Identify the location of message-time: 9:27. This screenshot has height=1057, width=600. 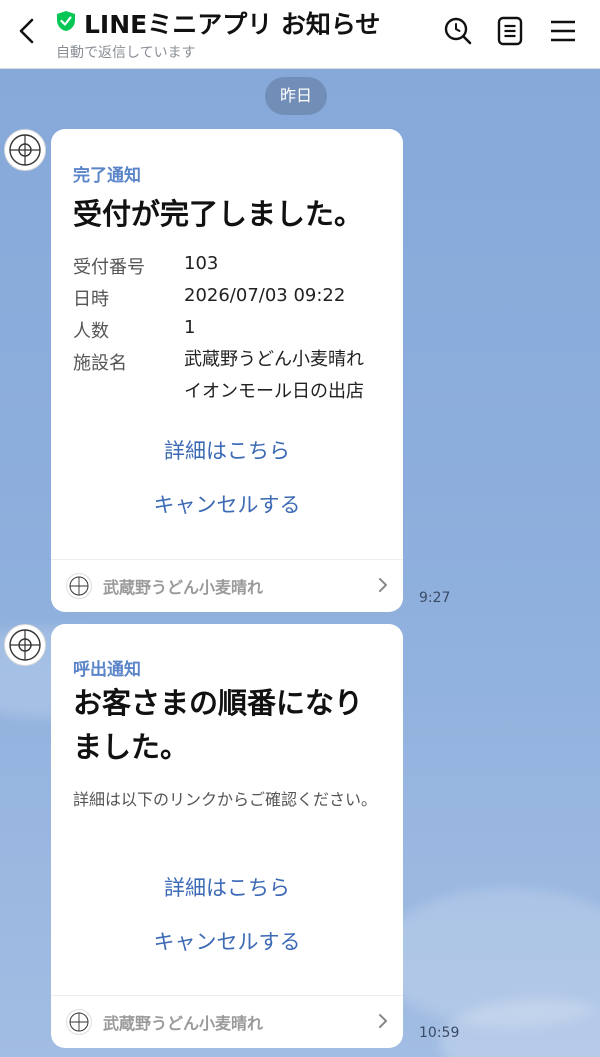
(435, 598).